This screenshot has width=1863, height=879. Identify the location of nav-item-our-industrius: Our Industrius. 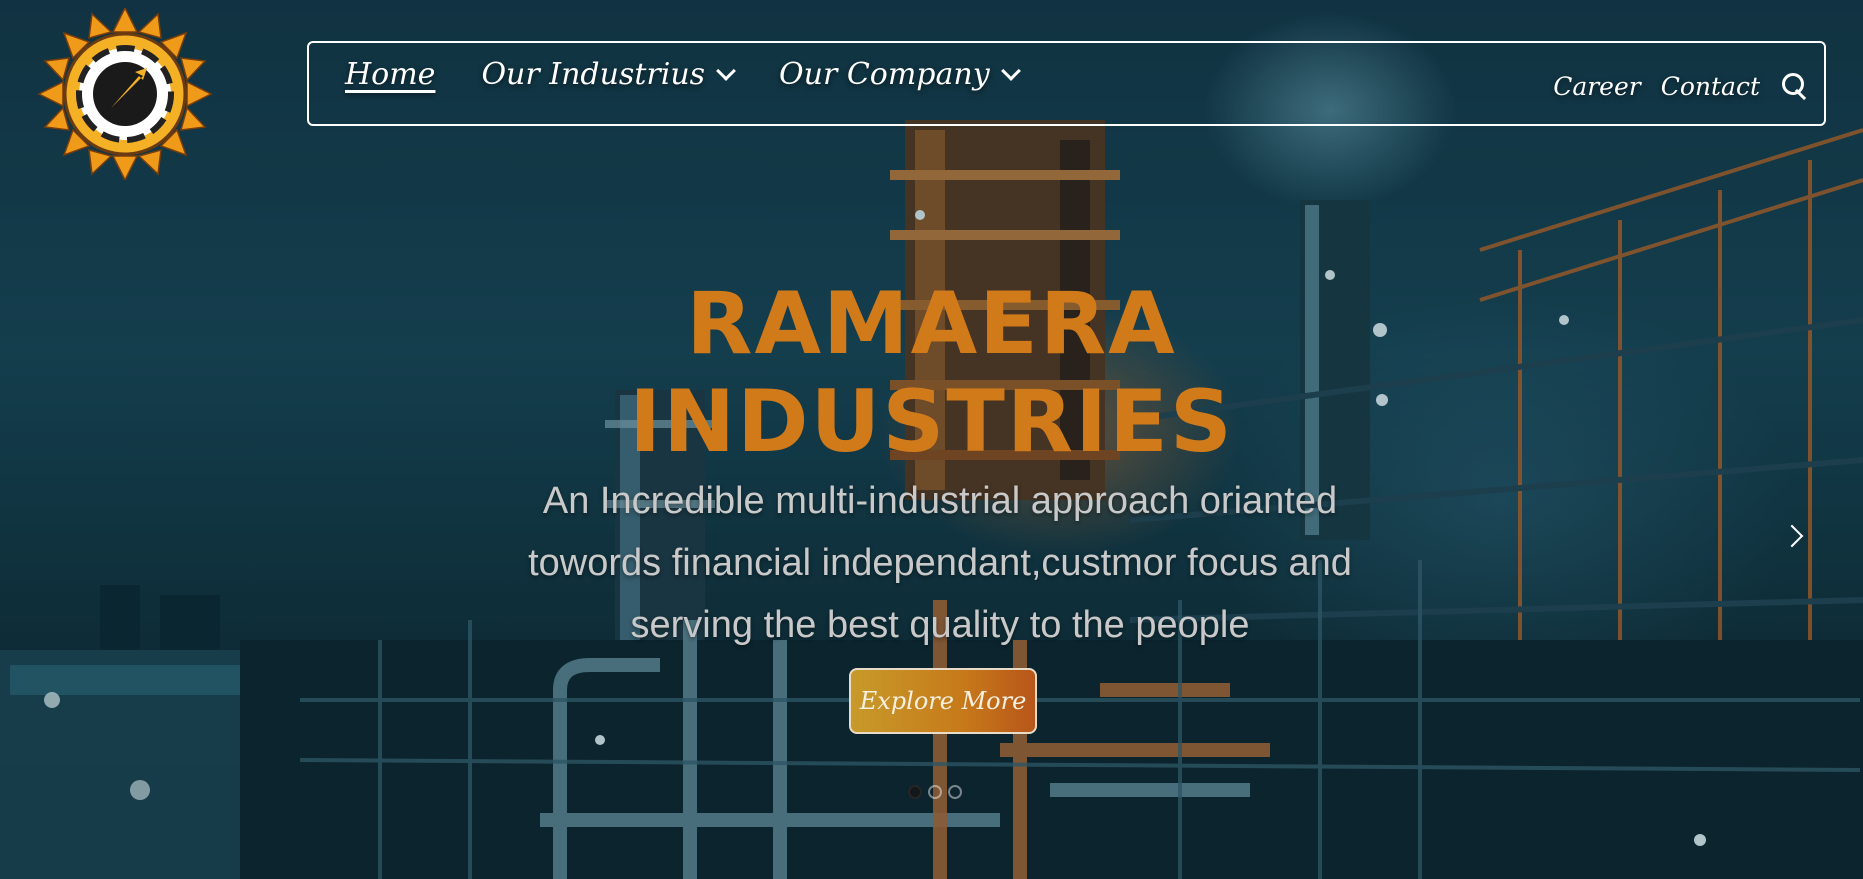
(608, 74).